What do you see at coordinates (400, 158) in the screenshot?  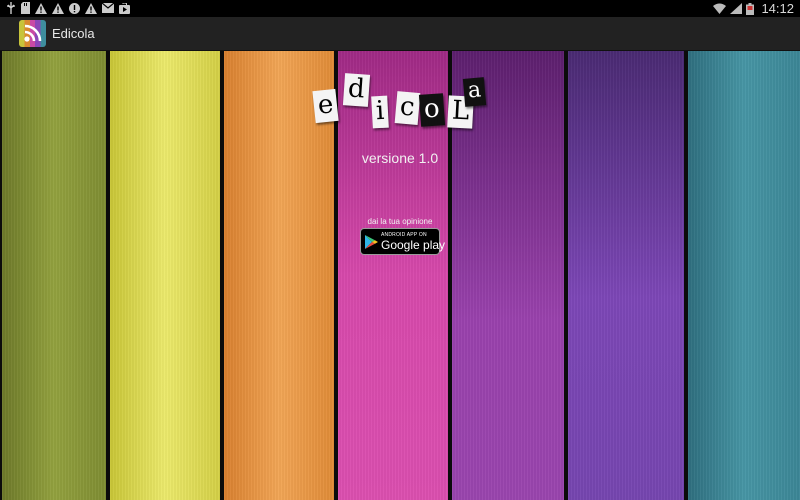 I see `version-label: versione 1.0` at bounding box center [400, 158].